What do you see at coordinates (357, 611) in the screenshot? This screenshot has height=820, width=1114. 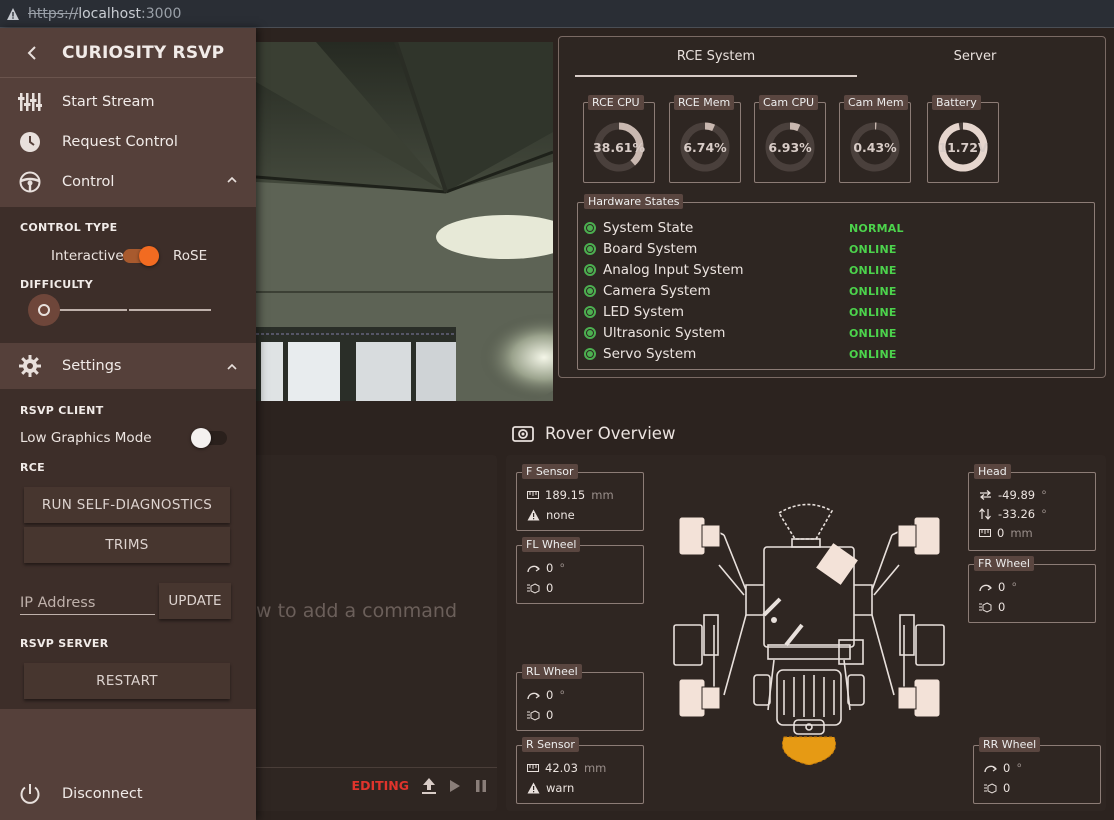 I see `command-placeholder: w to add a command` at bounding box center [357, 611].